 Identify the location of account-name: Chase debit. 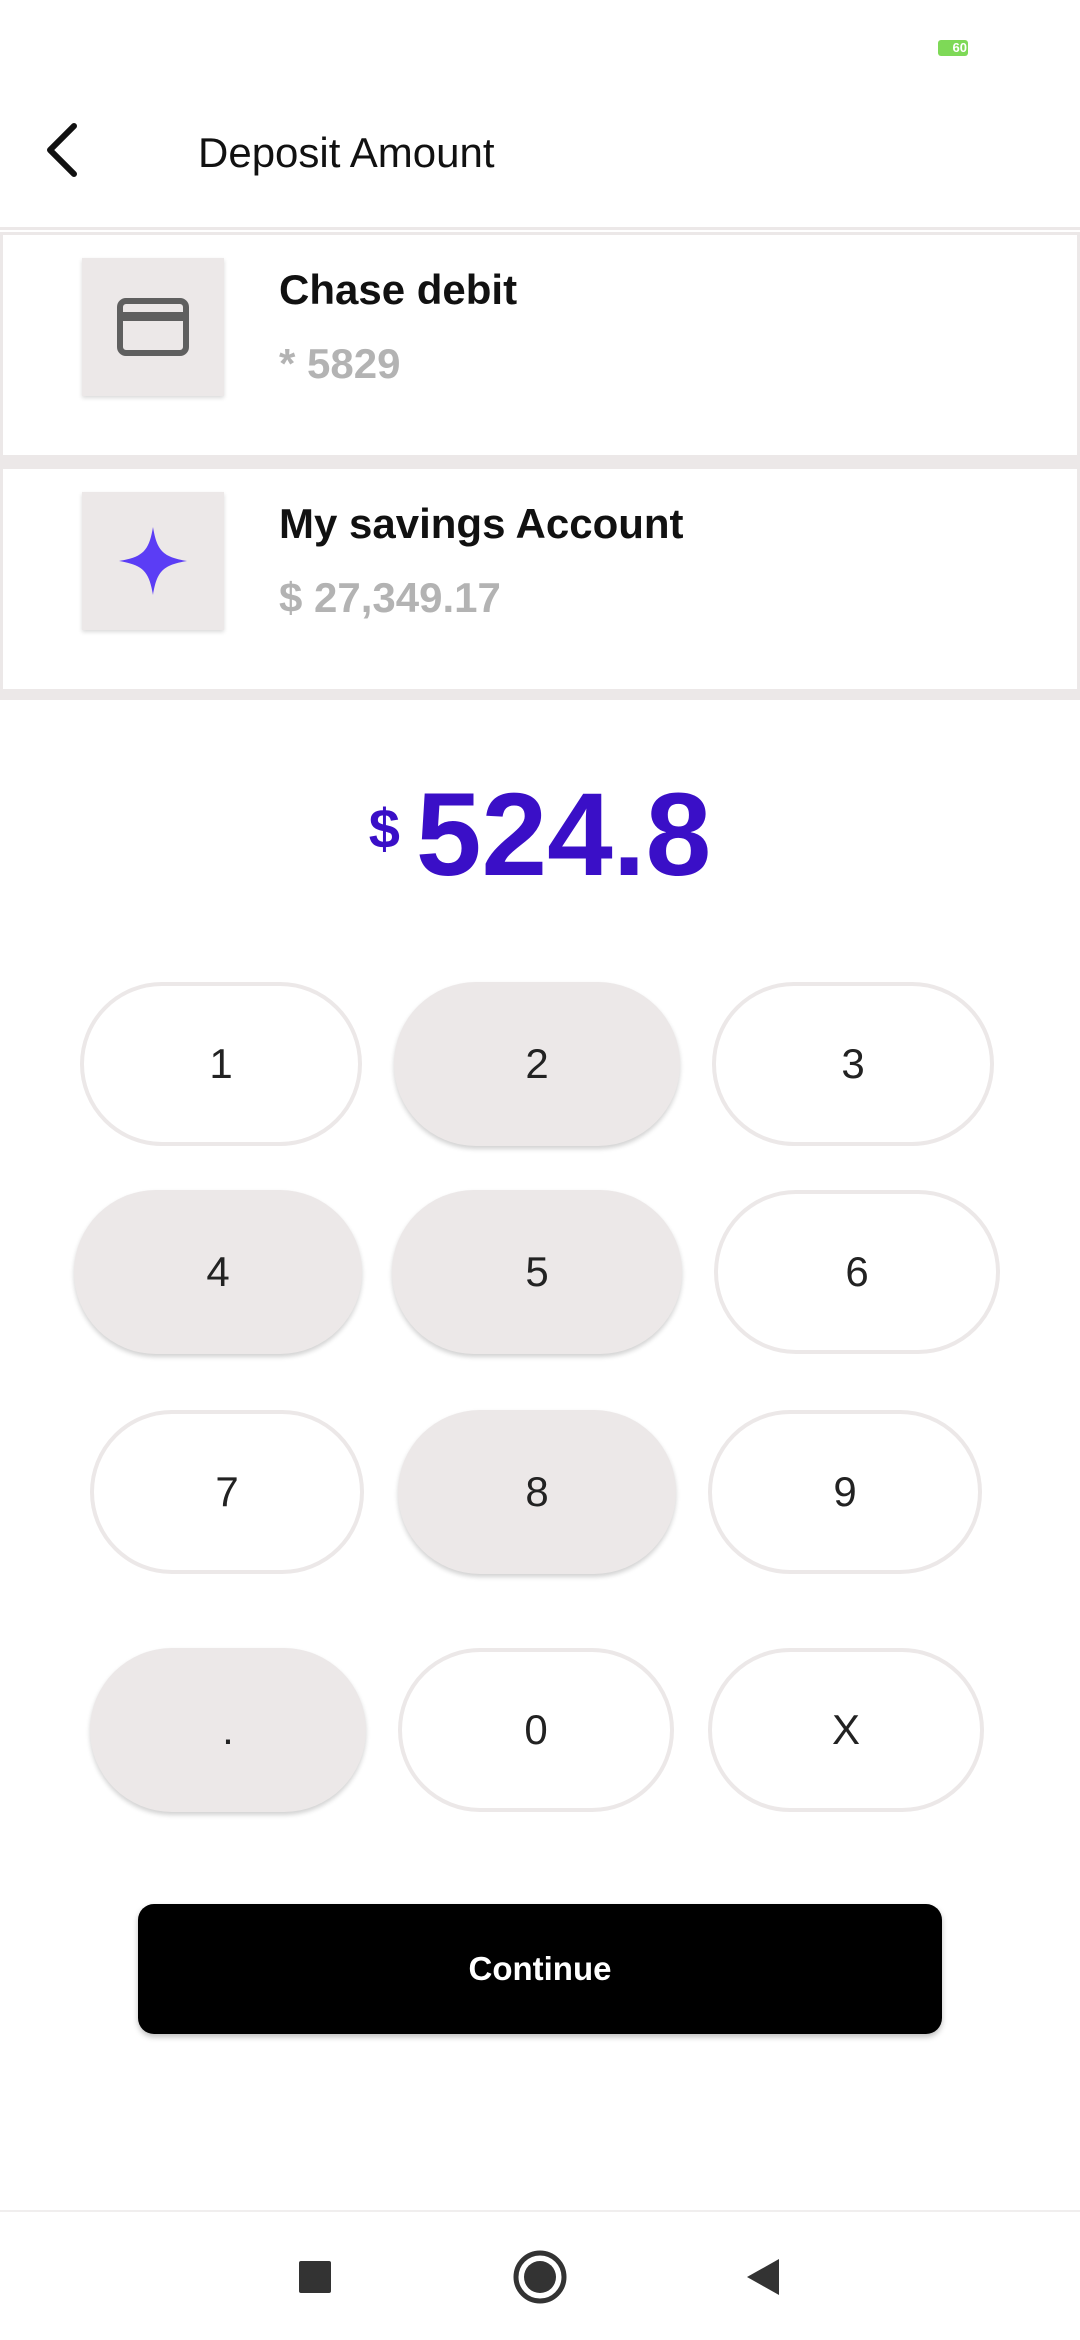
(398, 289).